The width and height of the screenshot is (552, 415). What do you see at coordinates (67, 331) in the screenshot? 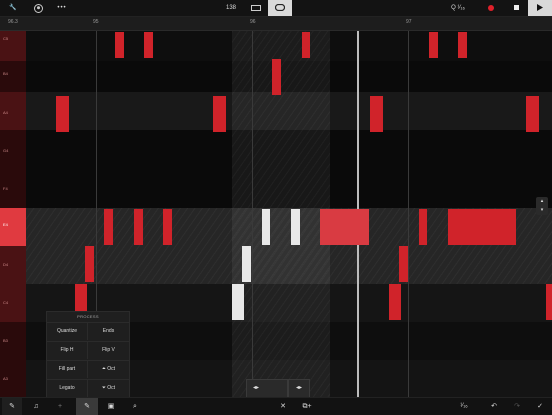
I see `quantize-process-button: Quantize` at bounding box center [67, 331].